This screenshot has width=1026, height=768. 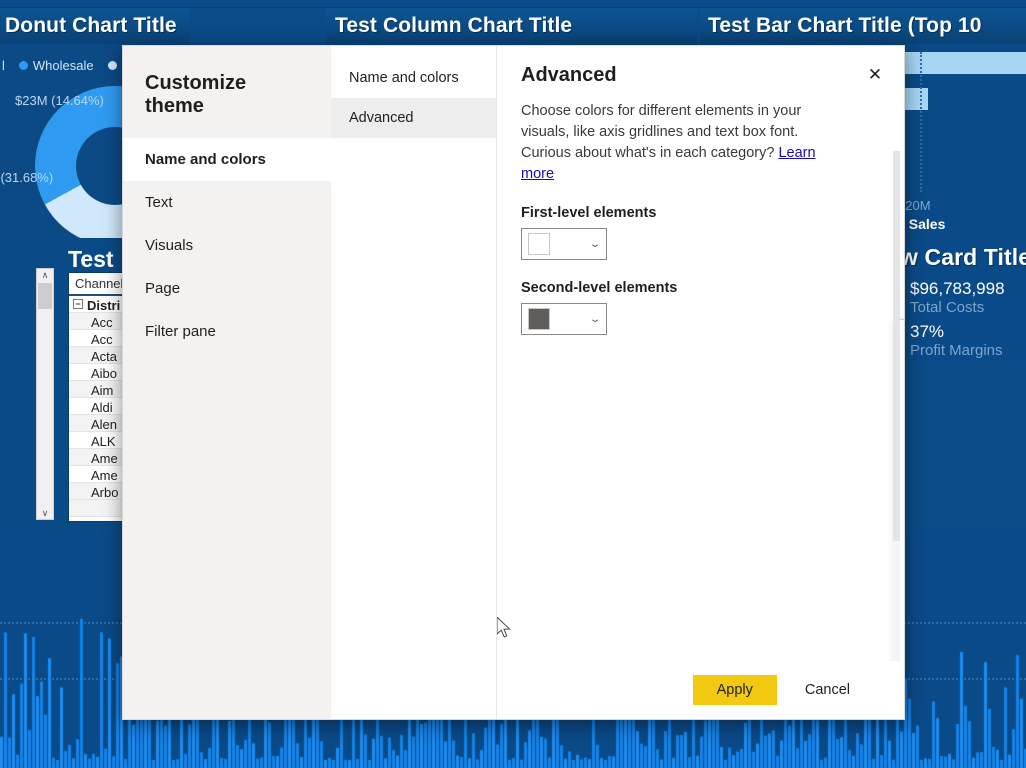 I want to click on column-chart-header: Test Column Chart Title, so click(x=511, y=26).